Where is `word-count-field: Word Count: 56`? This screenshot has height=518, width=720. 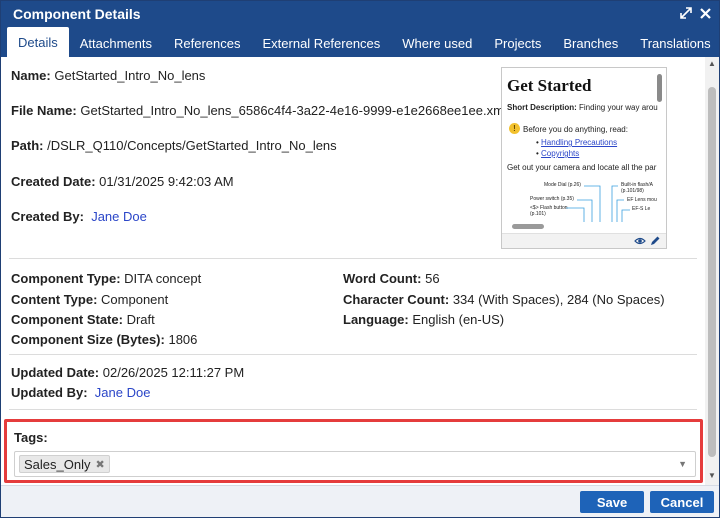 word-count-field: Word Count: 56 is located at coordinates (391, 278).